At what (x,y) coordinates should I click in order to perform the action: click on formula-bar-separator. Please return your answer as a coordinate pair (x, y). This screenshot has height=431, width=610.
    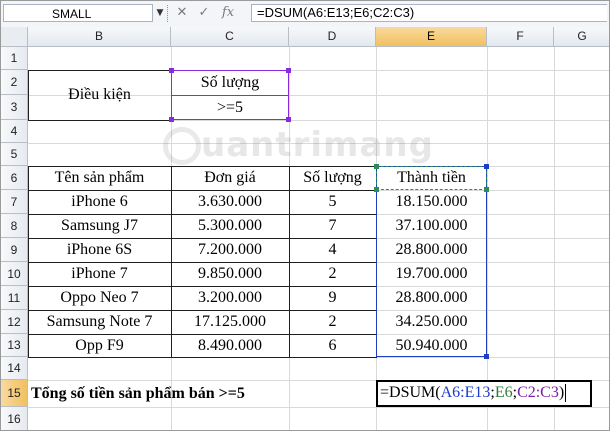
    Looking at the image, I should click on (169, 13).